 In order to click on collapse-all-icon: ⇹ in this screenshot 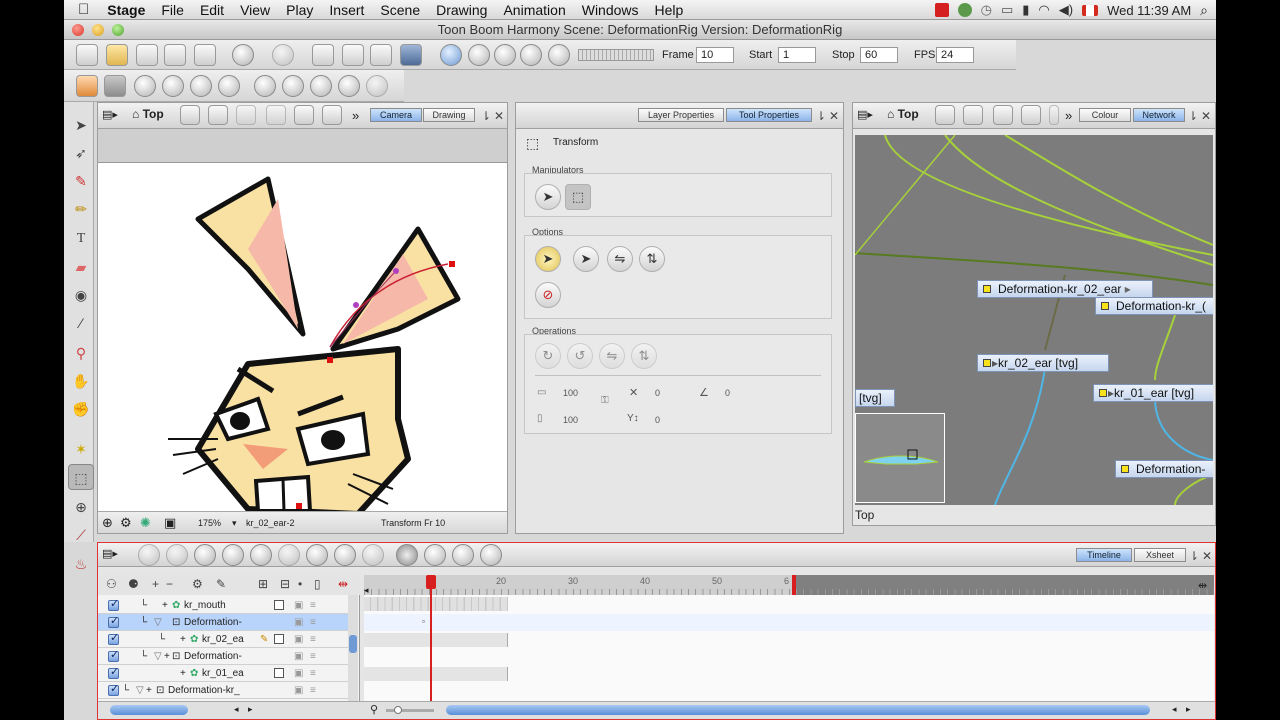, I will do `click(343, 584)`.